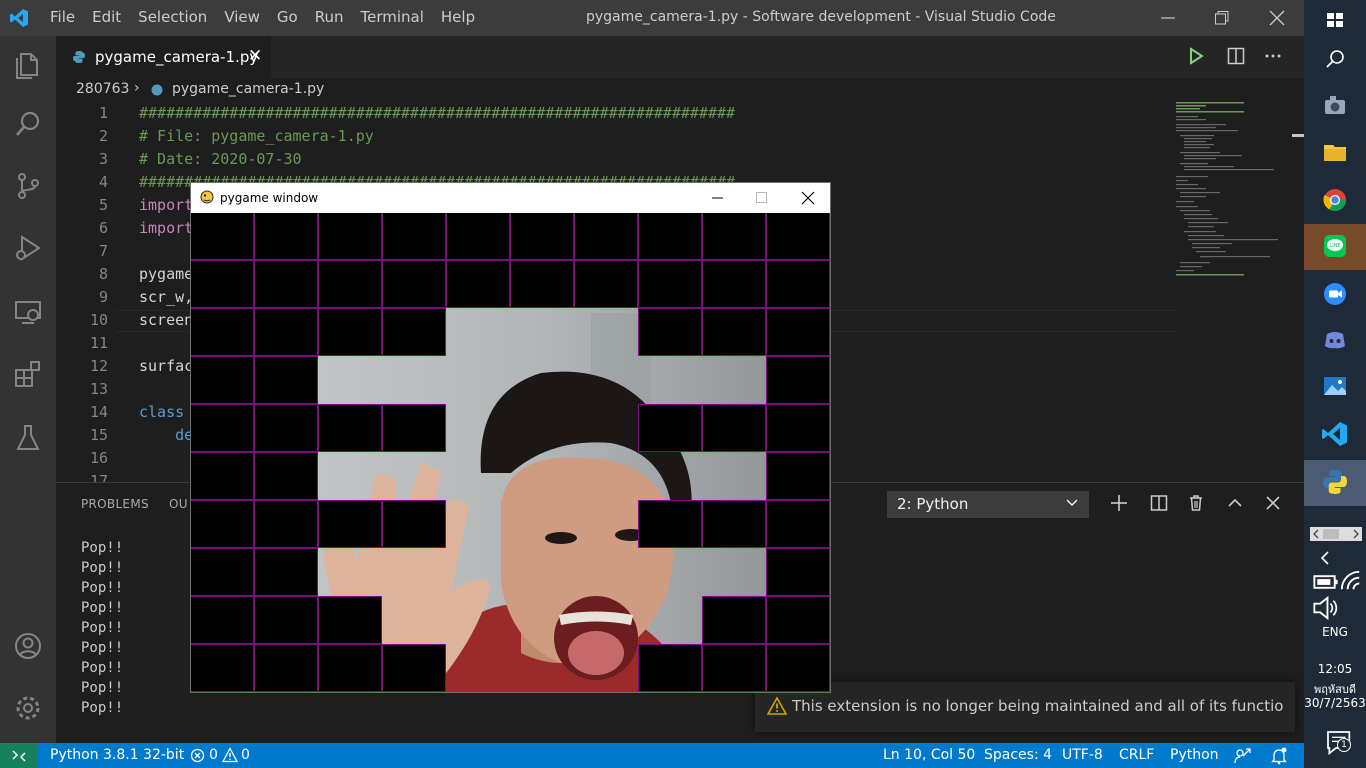 The image size is (1366, 768). Describe the element at coordinates (1356, 534) in the screenshot. I see `scroll-right-icon` at that location.